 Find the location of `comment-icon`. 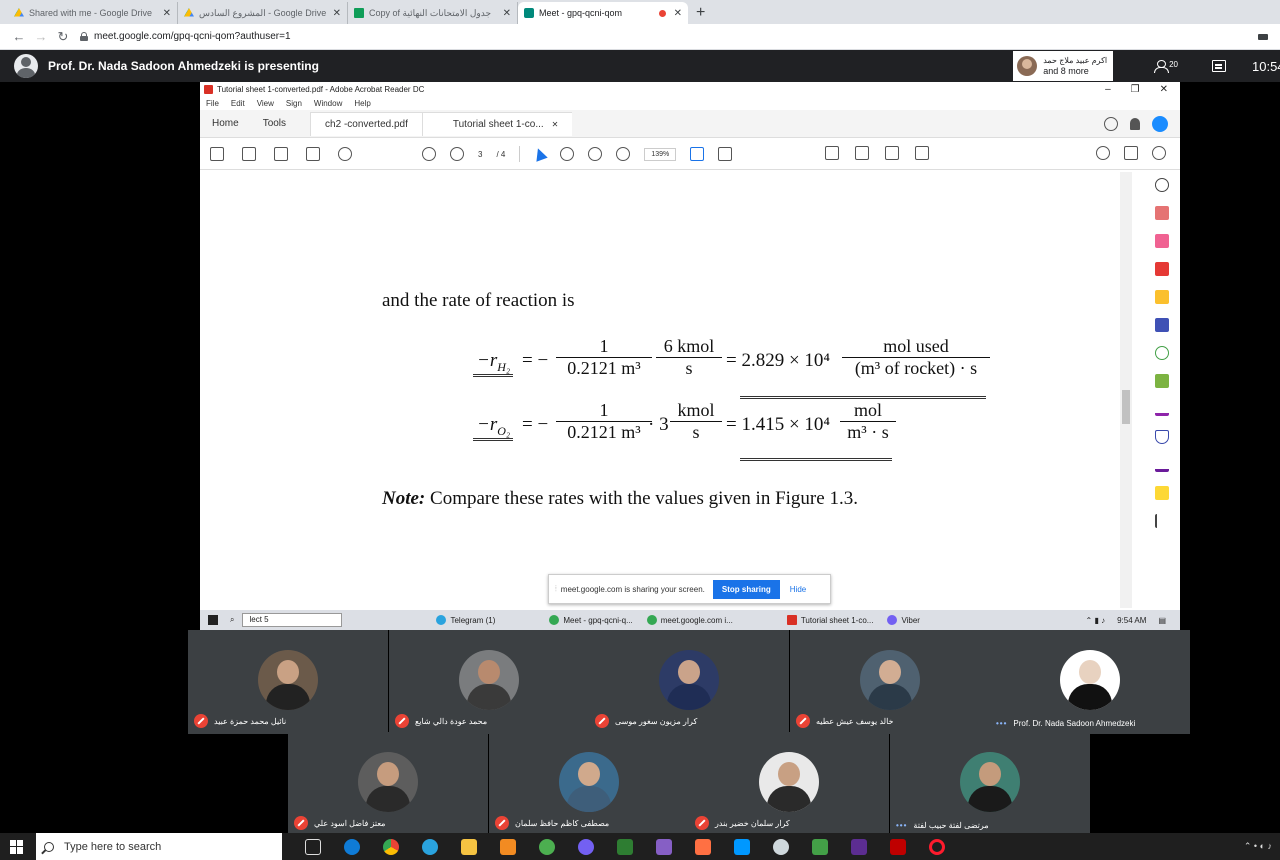

comment-icon is located at coordinates (832, 153).